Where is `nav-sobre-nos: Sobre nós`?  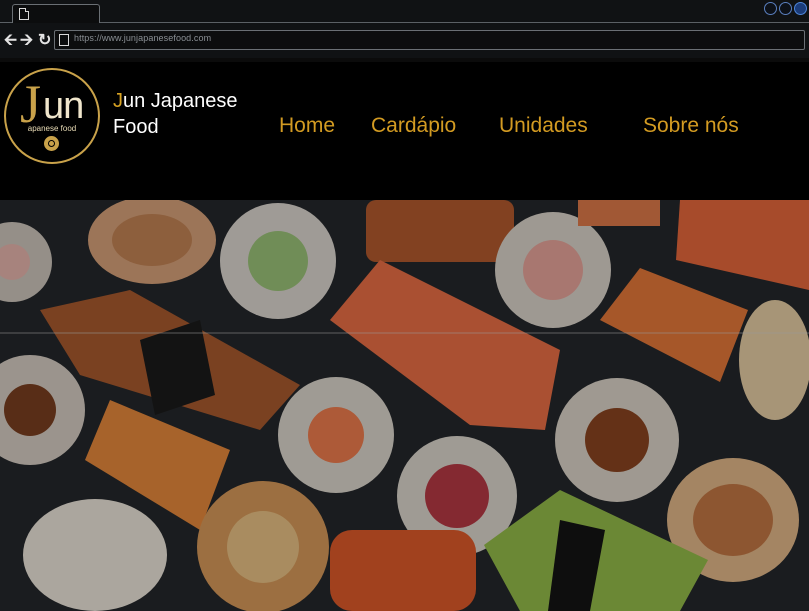
nav-sobre-nos: Sobre nós is located at coordinates (691, 126).